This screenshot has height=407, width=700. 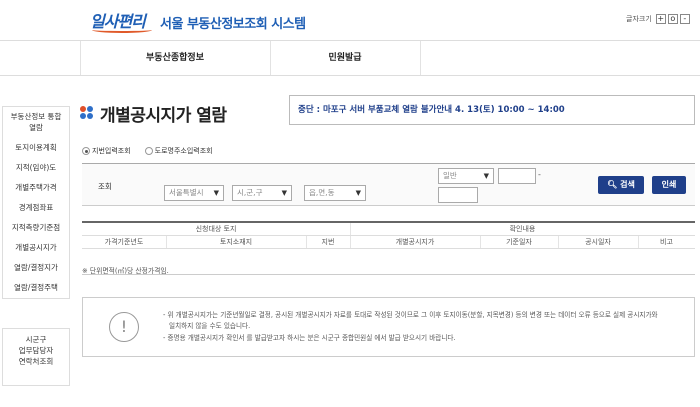 I want to click on radio-label: 도로명주소입력조회, so click(x=183, y=151).